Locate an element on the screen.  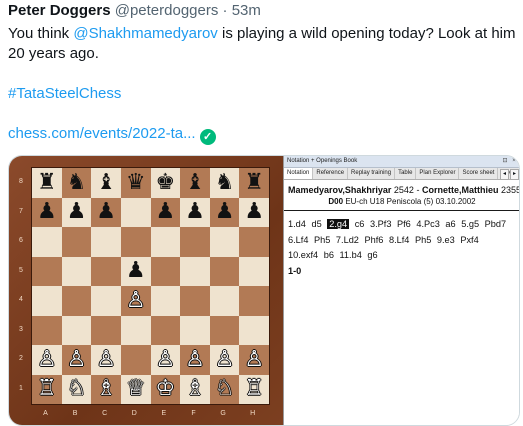
square-a1: ♖ is located at coordinates (47, 389).